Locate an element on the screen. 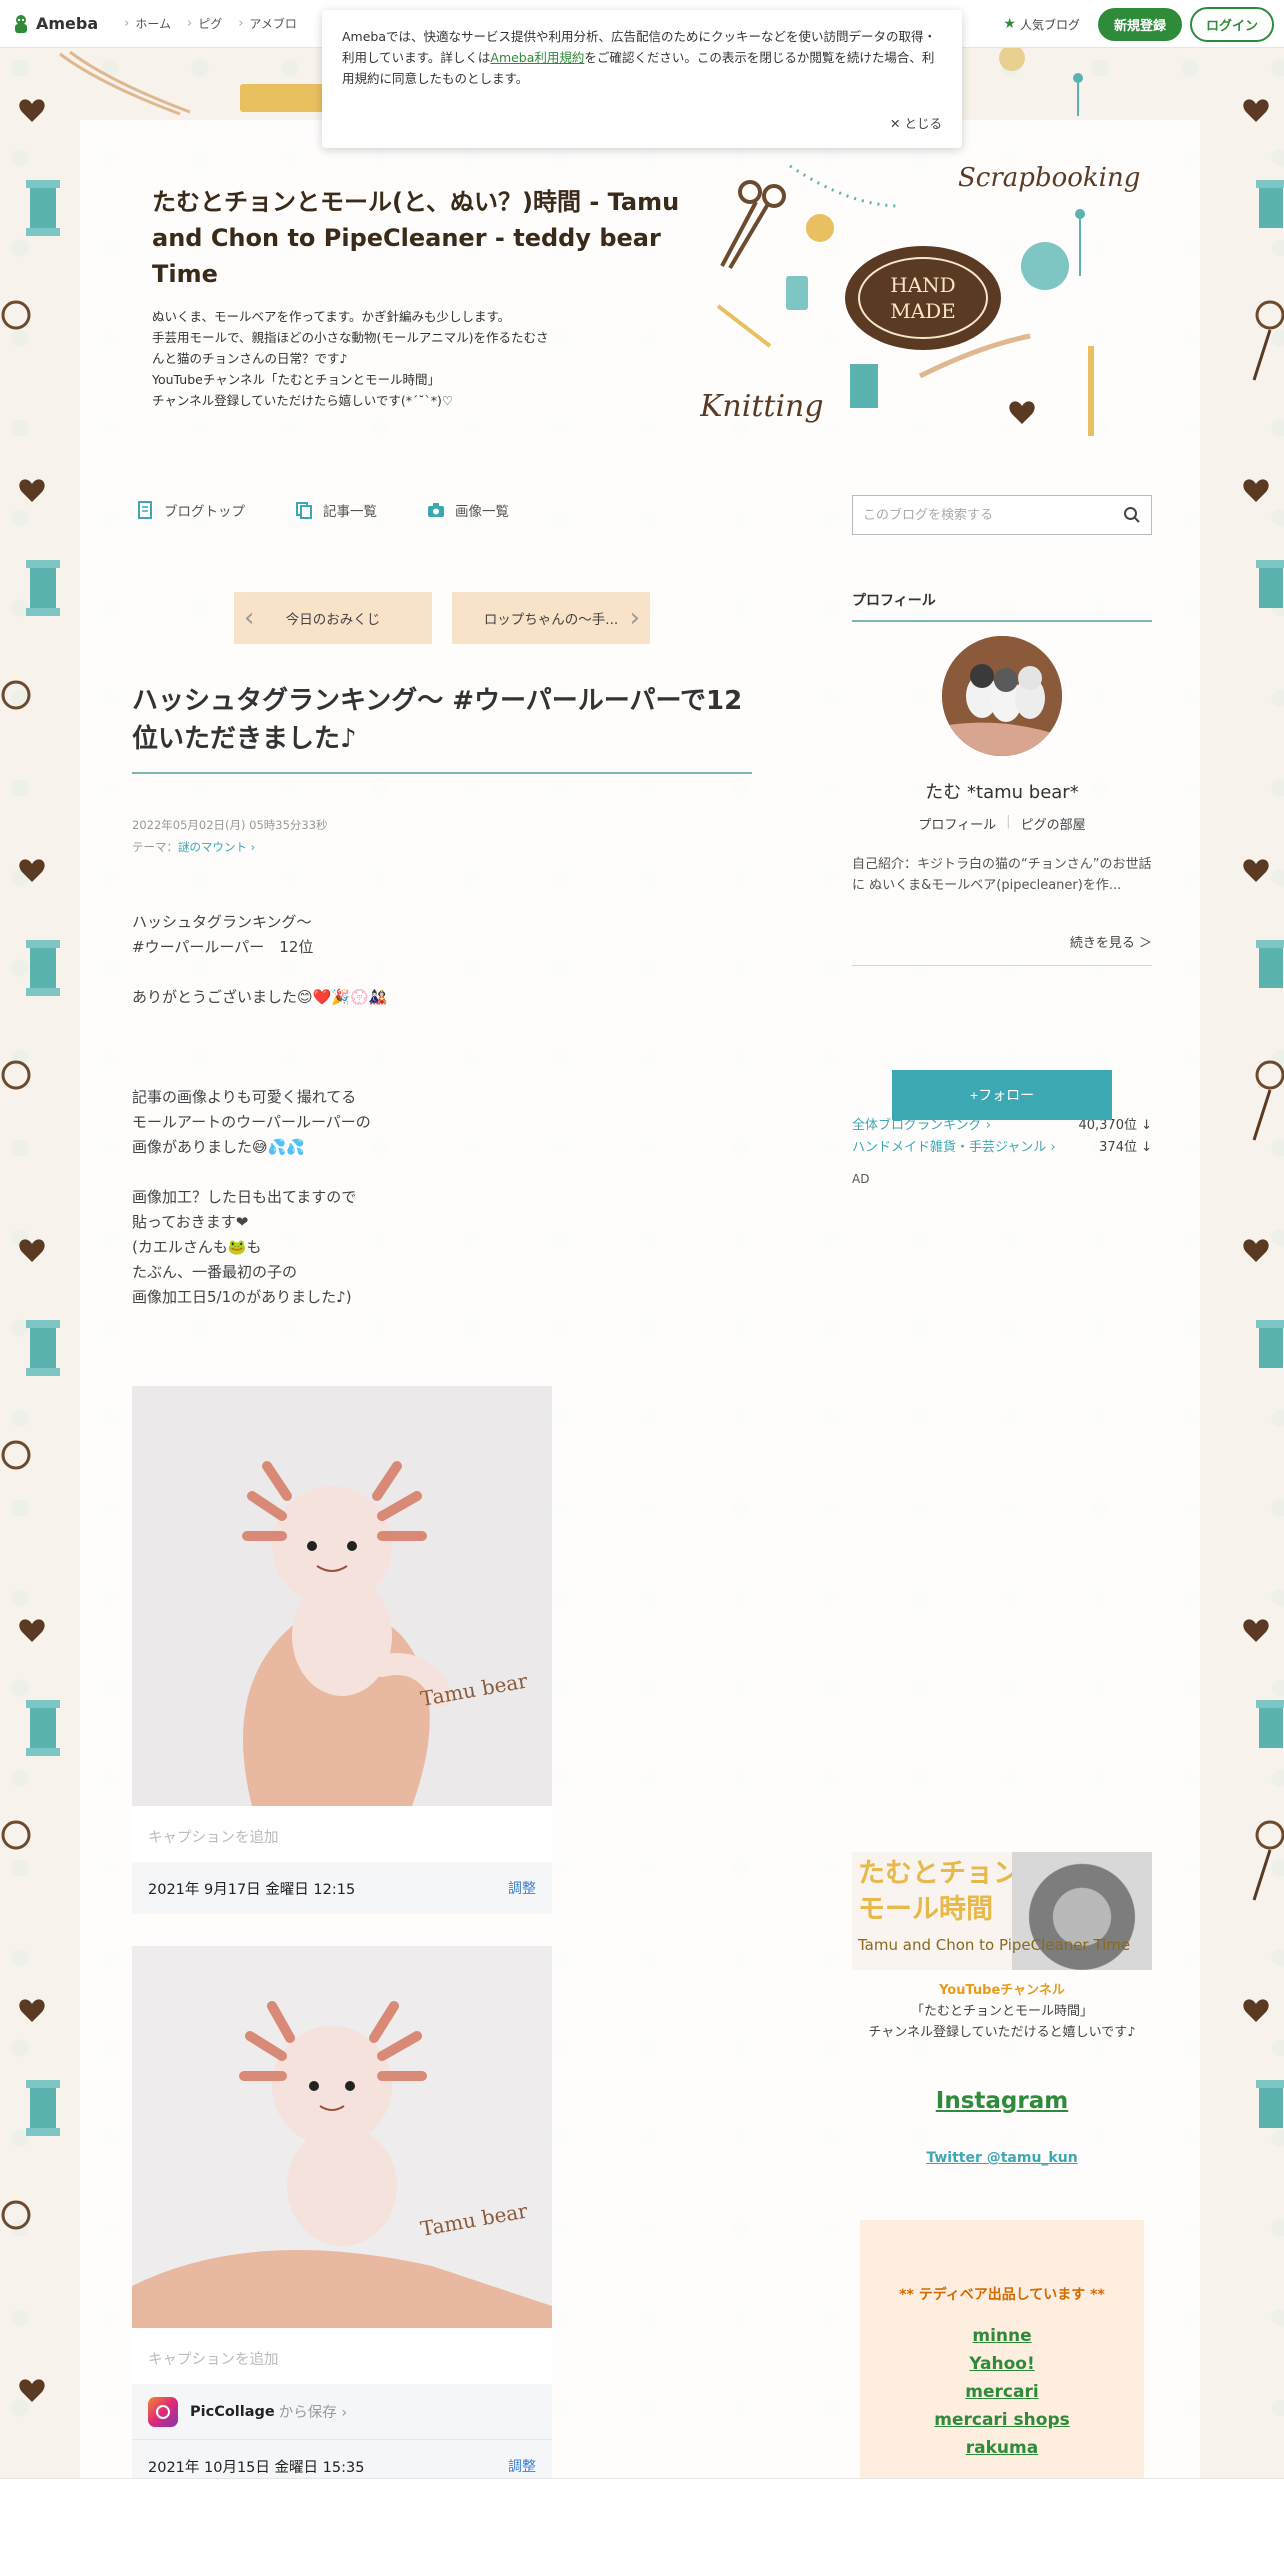 Image resolution: width=1284 pixels, height=2568 pixels. svg-text: Scrapbooking is located at coordinates (1049, 178).